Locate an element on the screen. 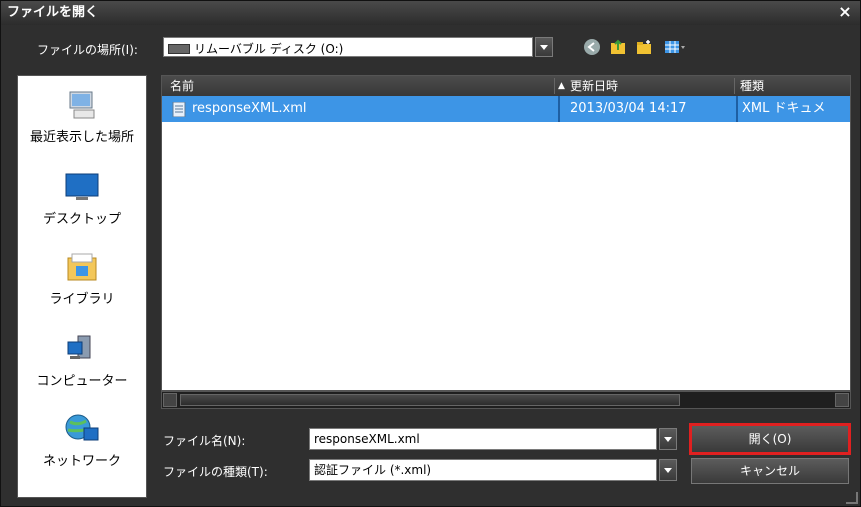 The width and height of the screenshot is (861, 507). open-button: 開く(O) is located at coordinates (770, 439).